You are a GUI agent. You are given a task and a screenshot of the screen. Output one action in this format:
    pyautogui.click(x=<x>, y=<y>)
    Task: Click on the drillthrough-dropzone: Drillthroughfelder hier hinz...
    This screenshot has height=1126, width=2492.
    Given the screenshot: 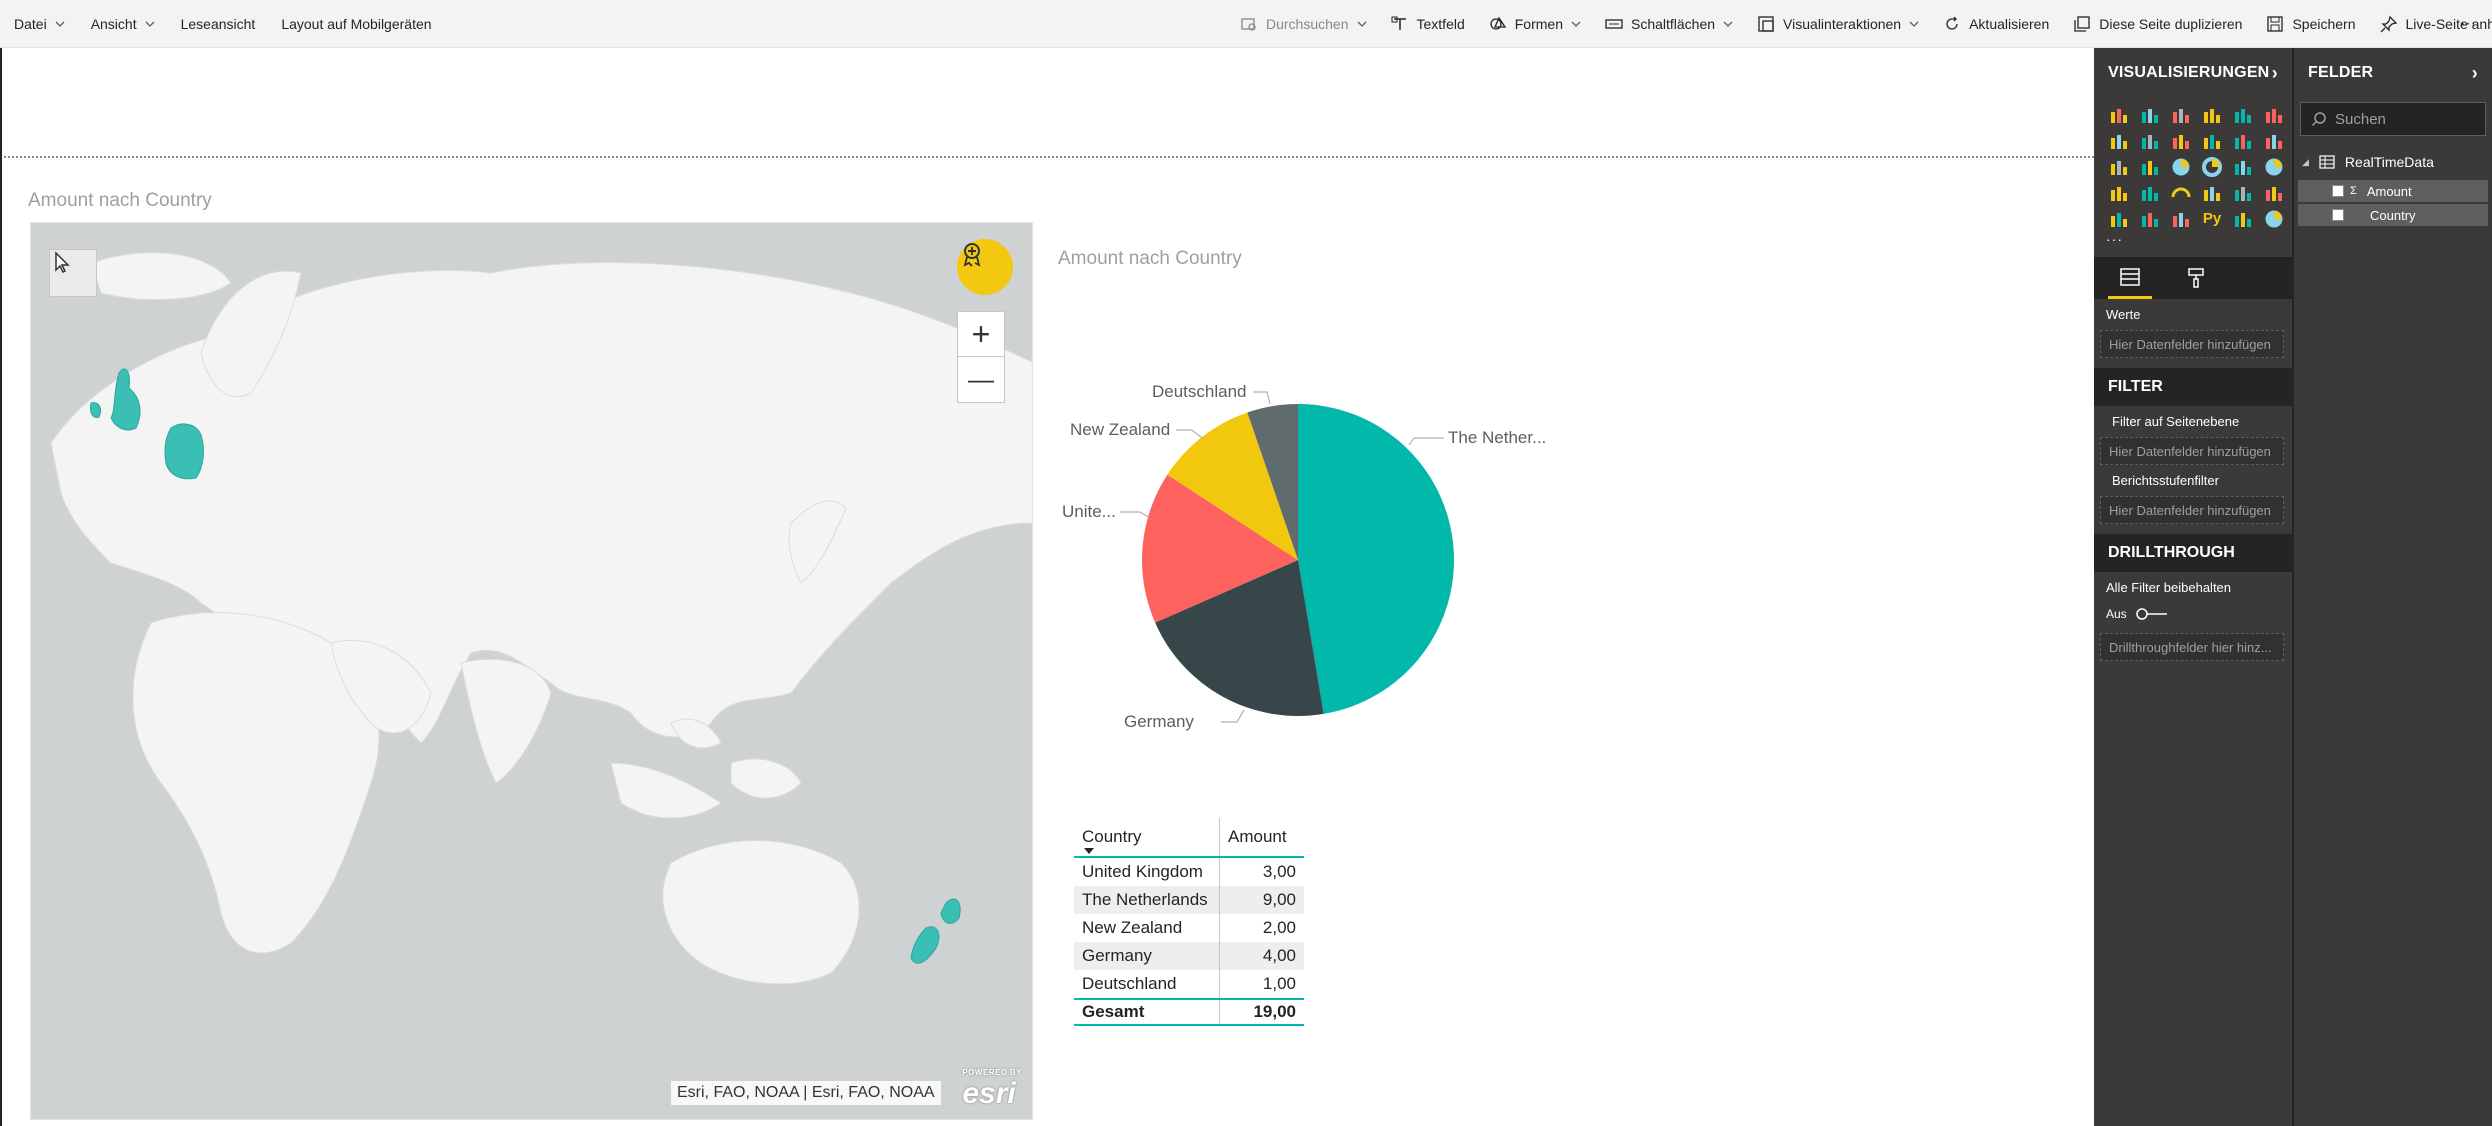 What is the action you would take?
    pyautogui.click(x=2192, y=647)
    